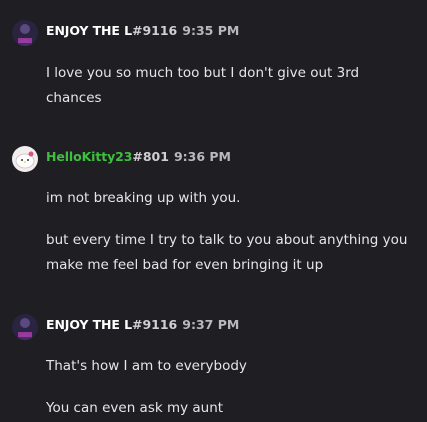 This screenshot has width=427, height=422. I want to click on message-header: ENJOY THE L #9116 9:37 PM, so click(142, 327).